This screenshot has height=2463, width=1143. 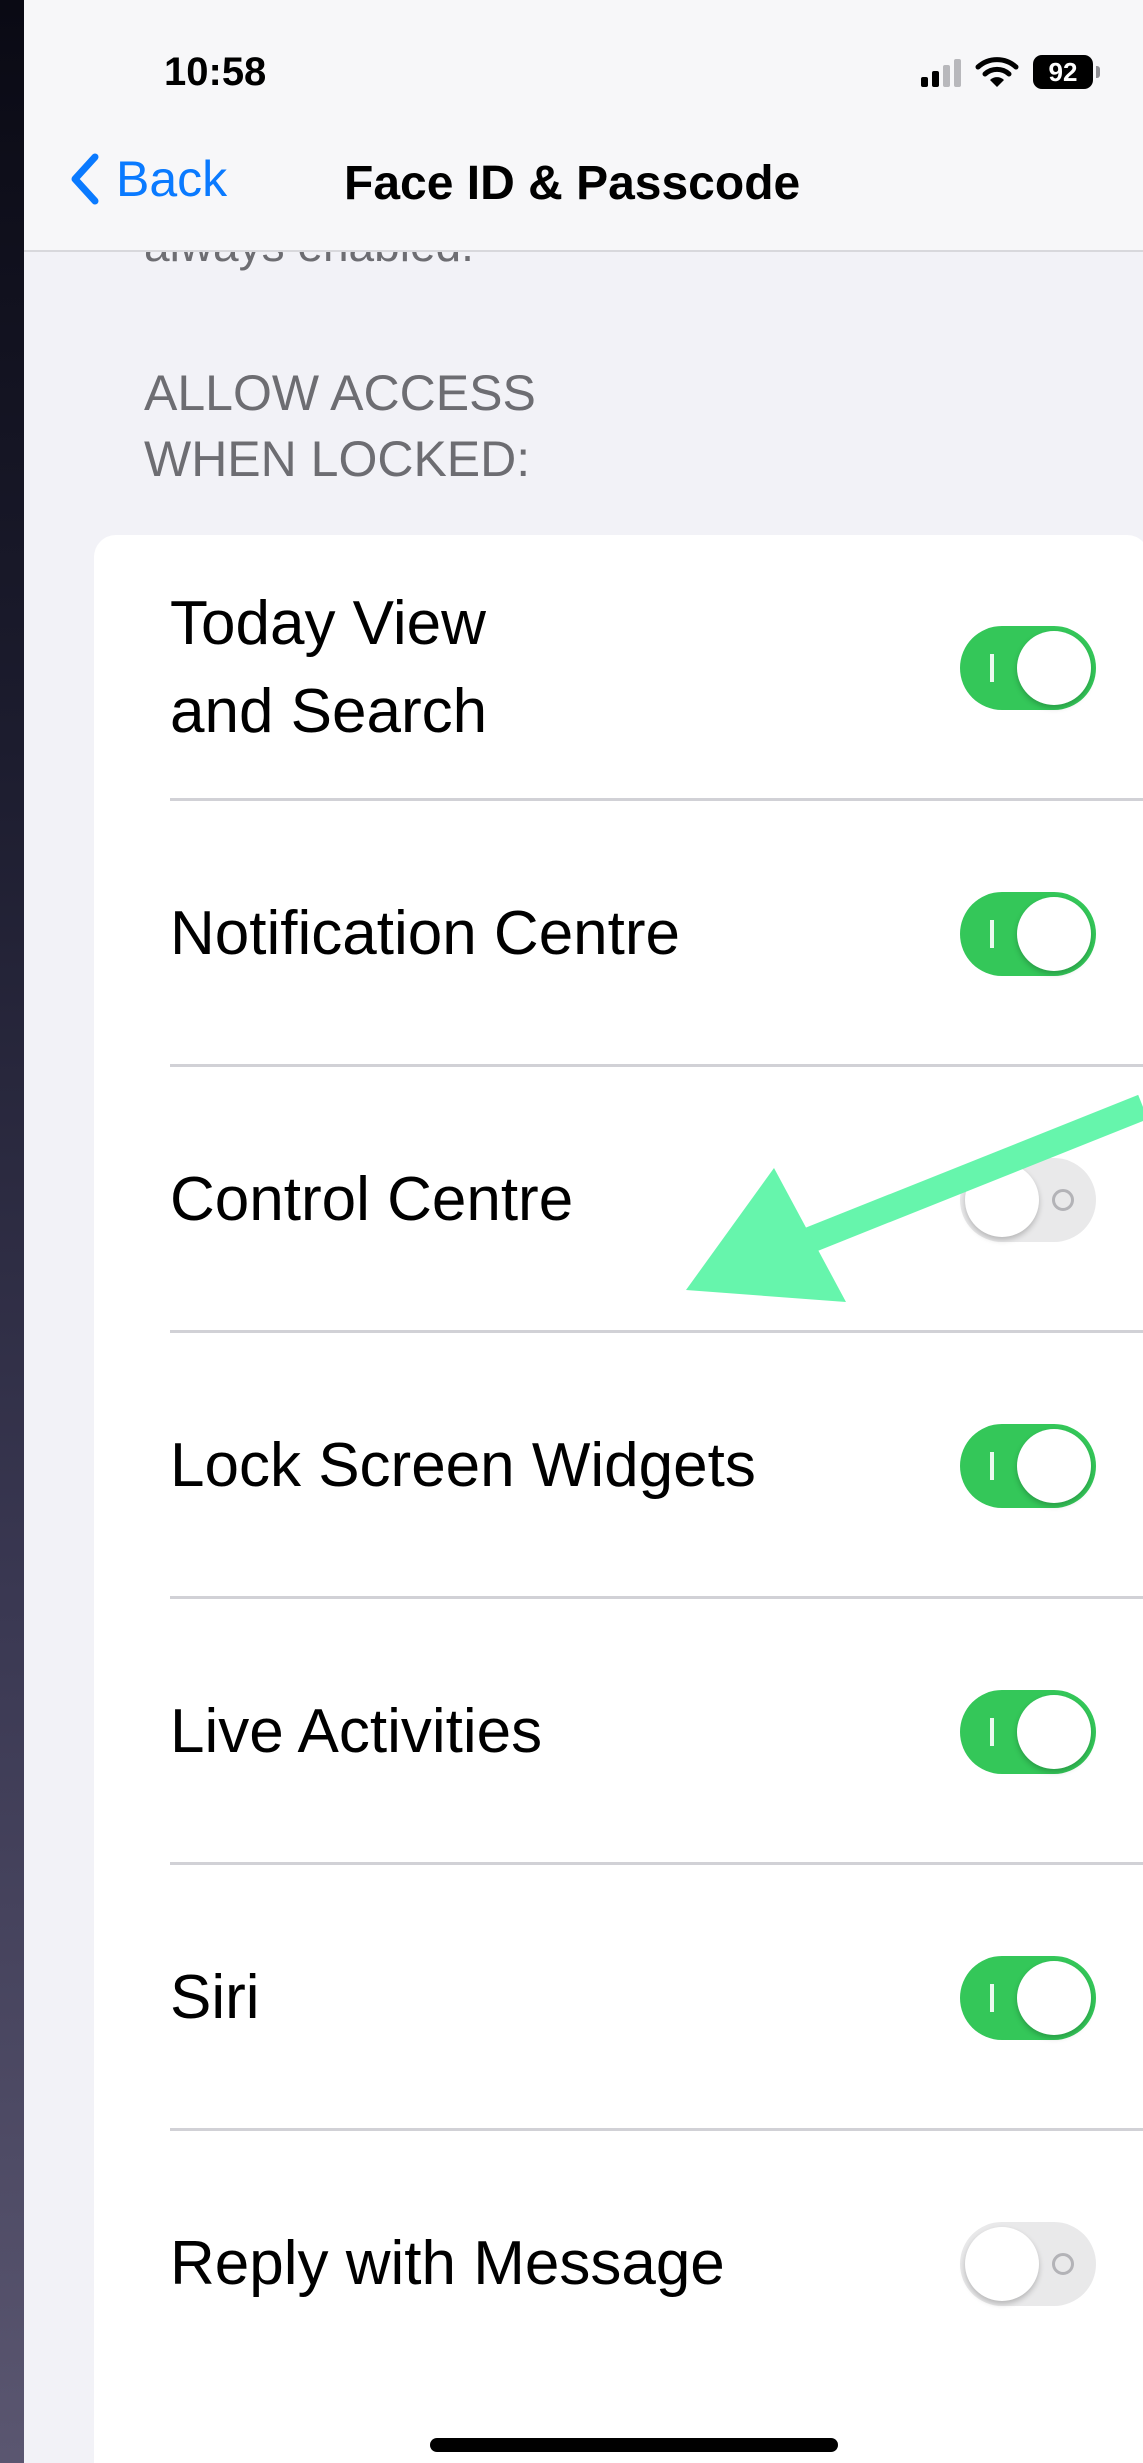 I want to click on back-button: Back, so click(x=148, y=179).